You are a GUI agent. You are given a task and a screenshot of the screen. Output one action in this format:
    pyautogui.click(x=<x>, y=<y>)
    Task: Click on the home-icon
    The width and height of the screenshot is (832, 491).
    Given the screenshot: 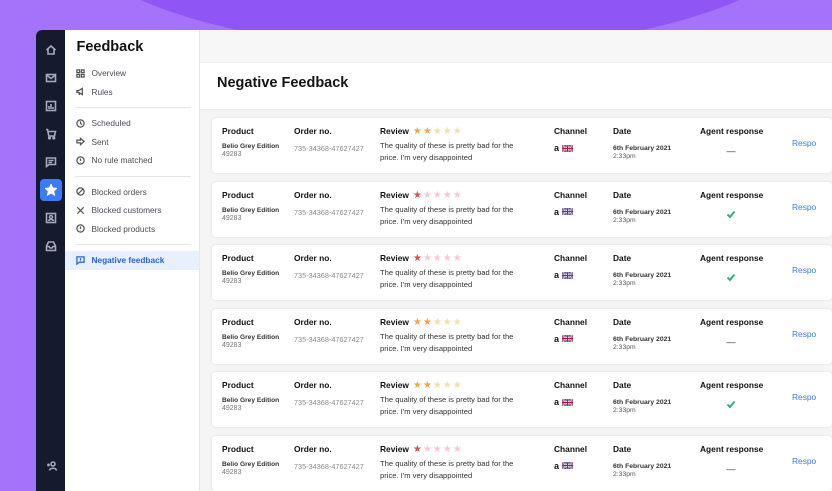 What is the action you would take?
    pyautogui.click(x=50, y=49)
    